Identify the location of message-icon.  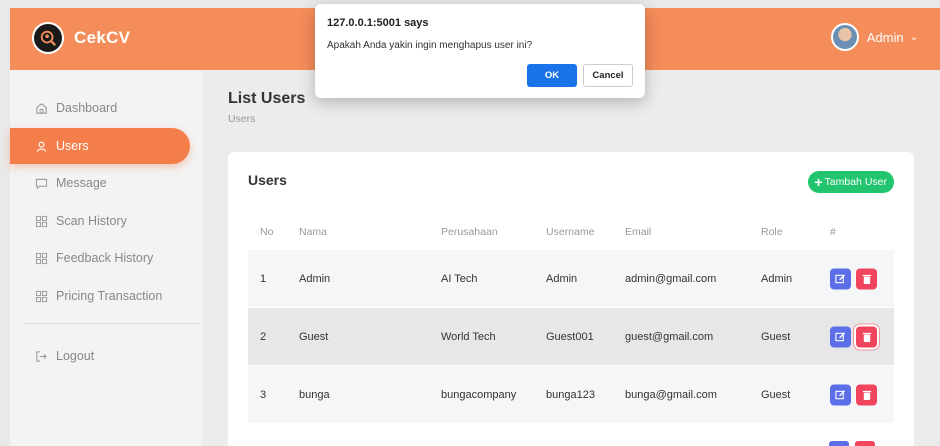
(41, 183).